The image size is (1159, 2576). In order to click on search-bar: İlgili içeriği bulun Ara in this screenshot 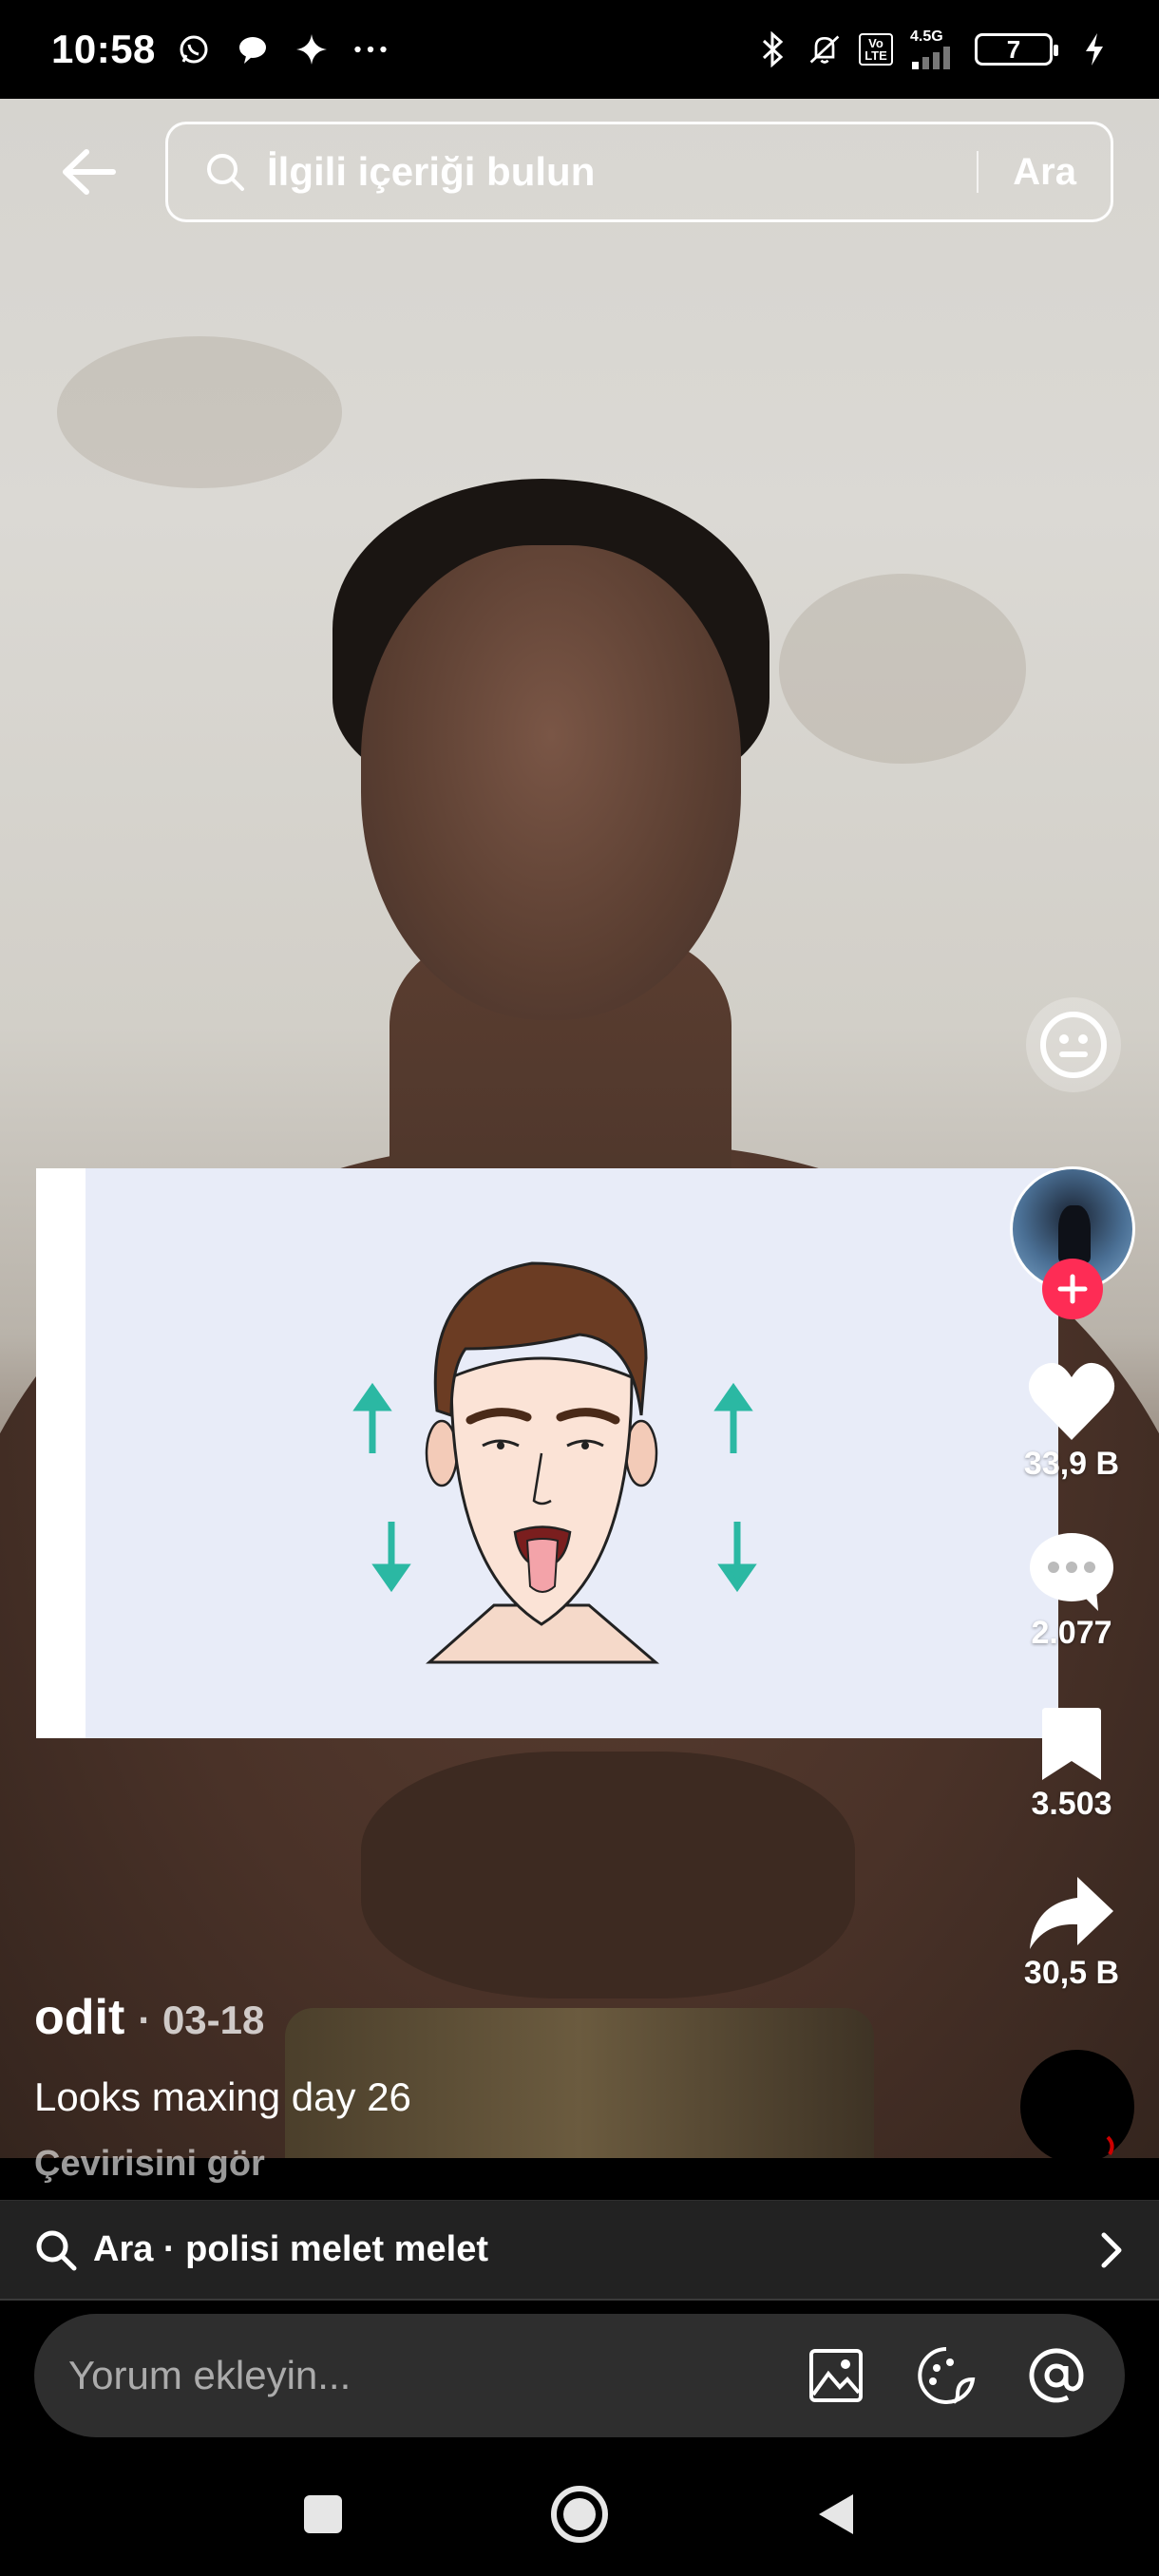, I will do `click(639, 172)`.